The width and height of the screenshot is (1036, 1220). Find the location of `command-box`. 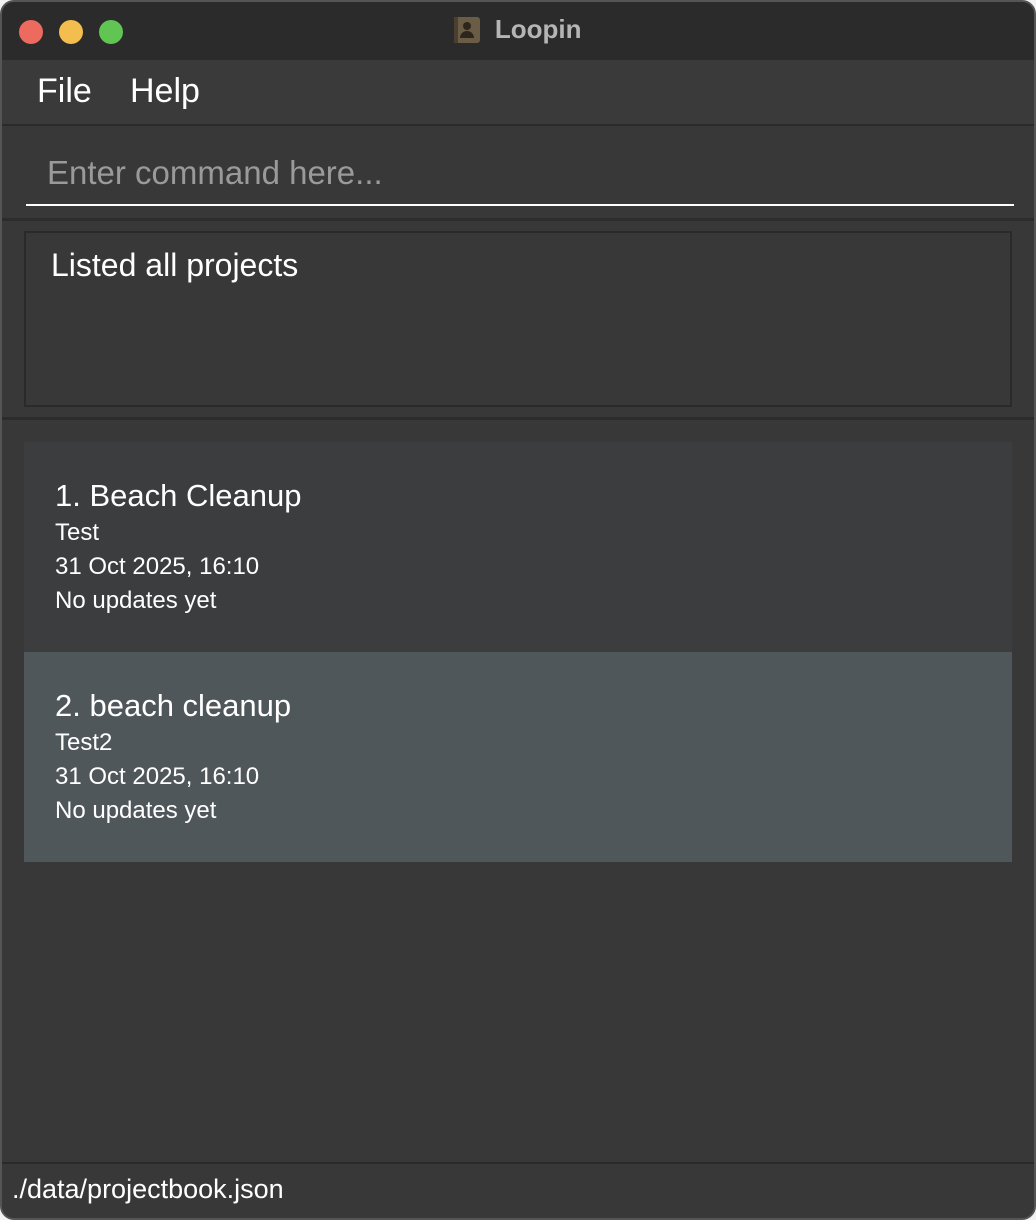

command-box is located at coordinates (518, 173).